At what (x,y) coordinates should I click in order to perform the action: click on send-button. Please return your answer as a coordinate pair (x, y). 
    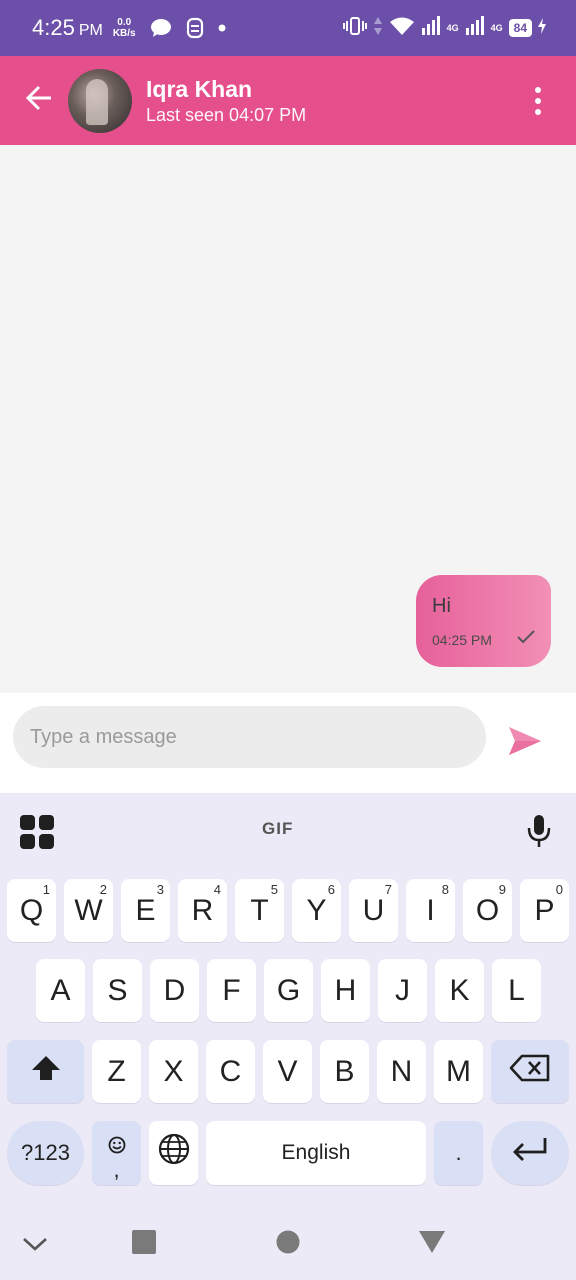
    Looking at the image, I should click on (525, 743).